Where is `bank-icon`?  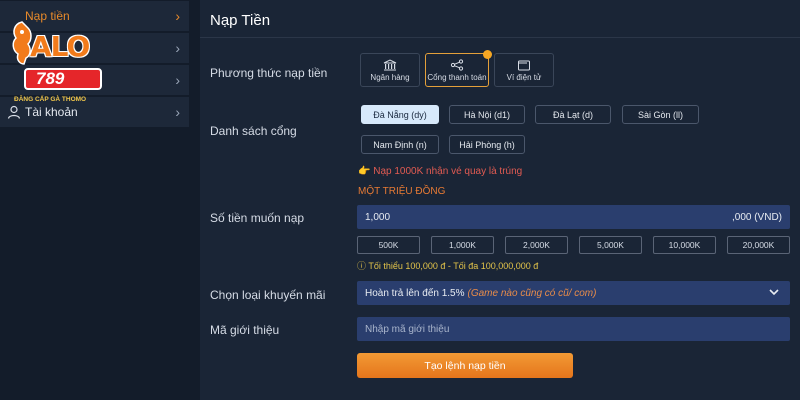
bank-icon is located at coordinates (390, 64).